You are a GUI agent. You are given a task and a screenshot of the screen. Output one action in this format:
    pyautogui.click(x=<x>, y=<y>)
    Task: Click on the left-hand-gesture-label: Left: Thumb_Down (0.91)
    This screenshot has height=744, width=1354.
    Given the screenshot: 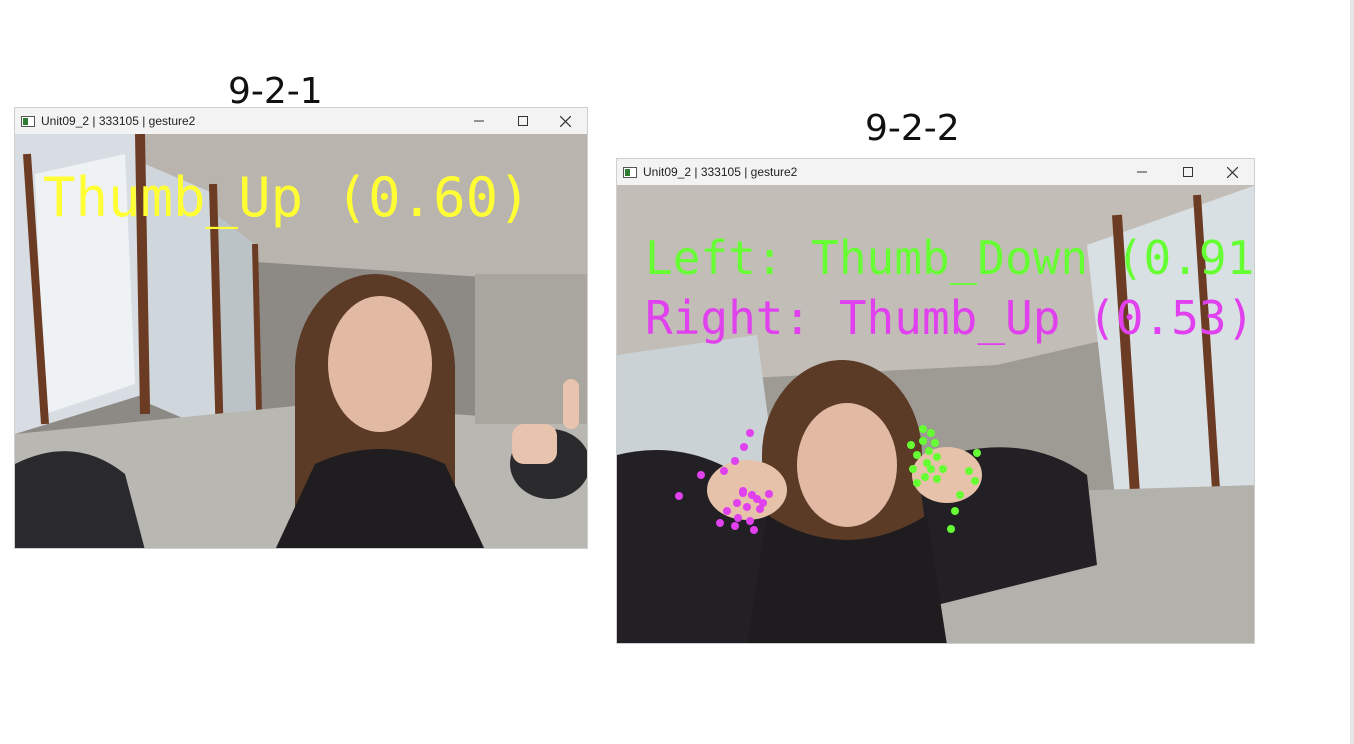 What is the action you would take?
    pyautogui.click(x=949, y=258)
    